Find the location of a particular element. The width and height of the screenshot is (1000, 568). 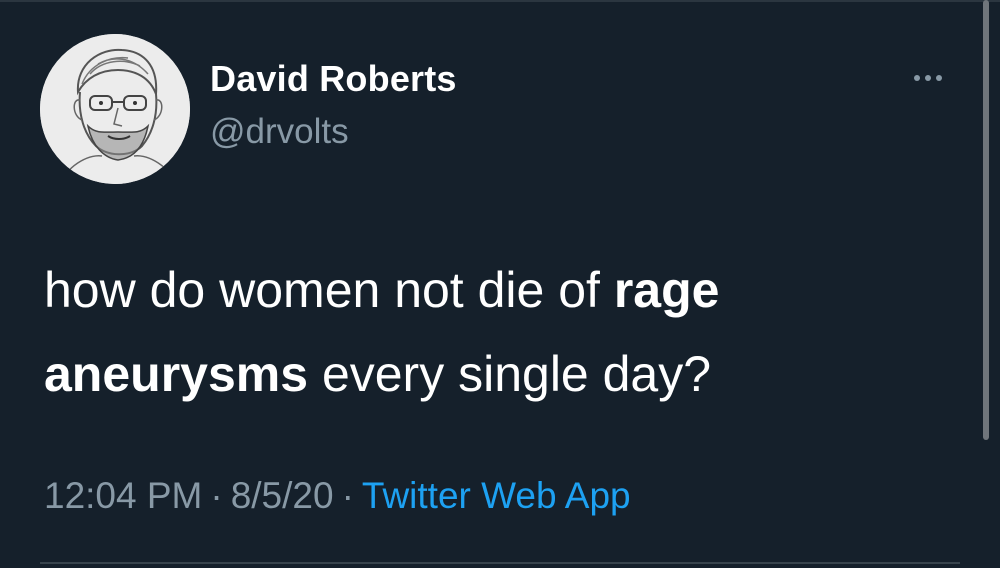

author-display-name: David Roberts is located at coordinates (333, 79).